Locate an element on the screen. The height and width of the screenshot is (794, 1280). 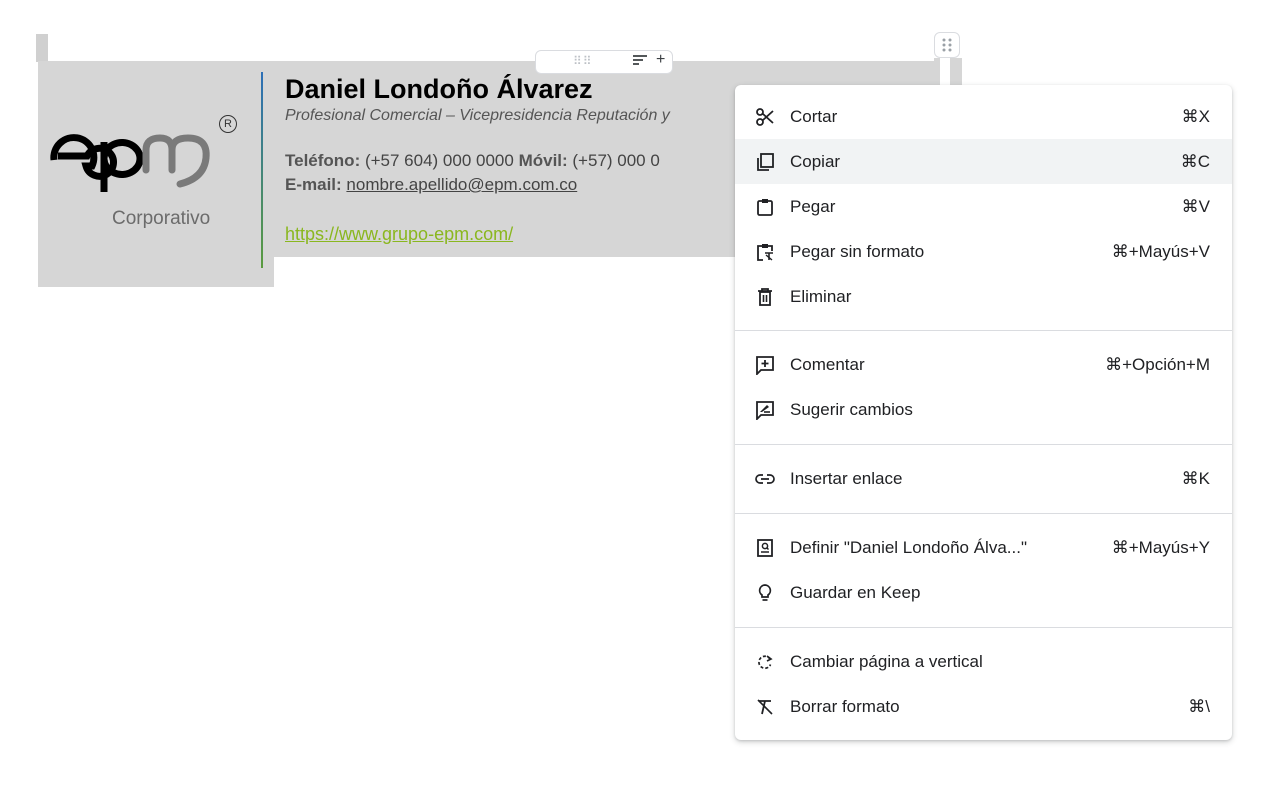
add-comment-icon is located at coordinates (765, 365).